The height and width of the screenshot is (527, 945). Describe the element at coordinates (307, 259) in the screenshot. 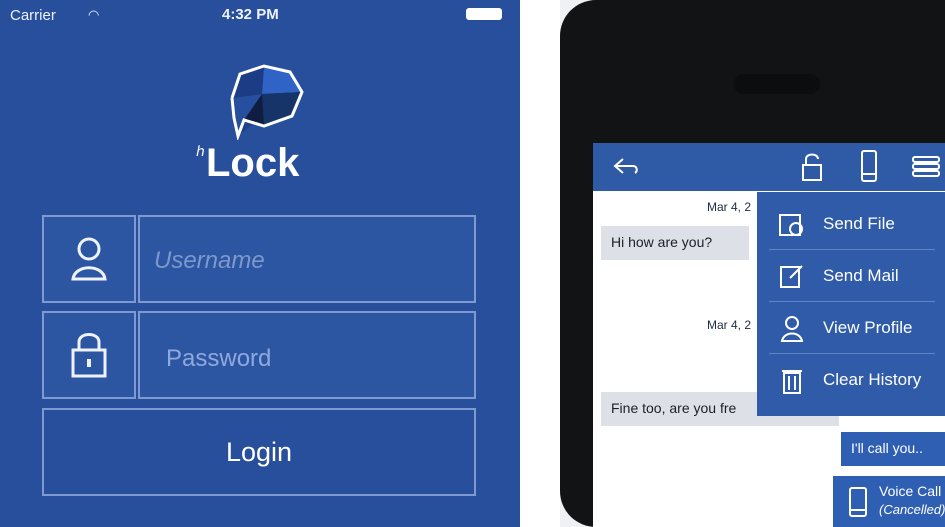

I see `username-input: Username` at that location.